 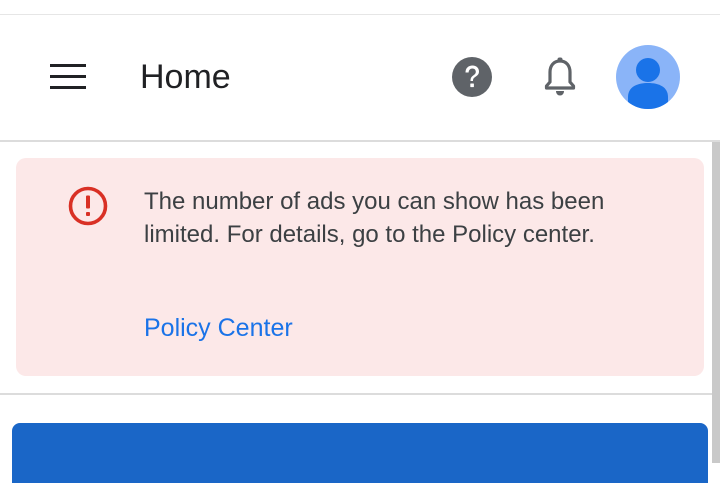 I want to click on top-status-strip, so click(x=360, y=7).